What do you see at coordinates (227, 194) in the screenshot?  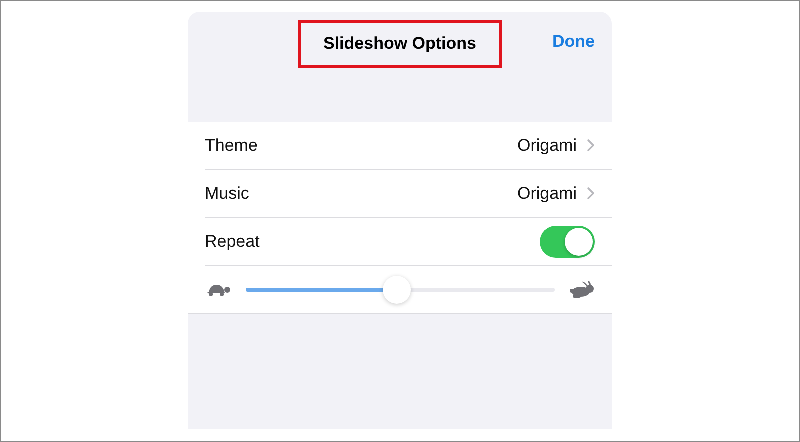 I see `row-label: Music` at bounding box center [227, 194].